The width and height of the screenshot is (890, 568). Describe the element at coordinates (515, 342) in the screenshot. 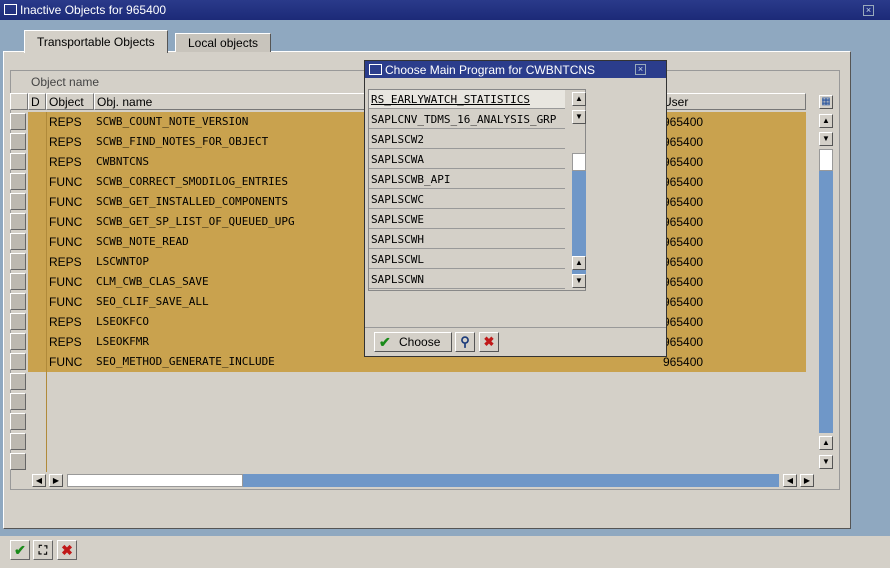

I see `dialog-footer: ✔ Choose ⚲ ✖` at that location.